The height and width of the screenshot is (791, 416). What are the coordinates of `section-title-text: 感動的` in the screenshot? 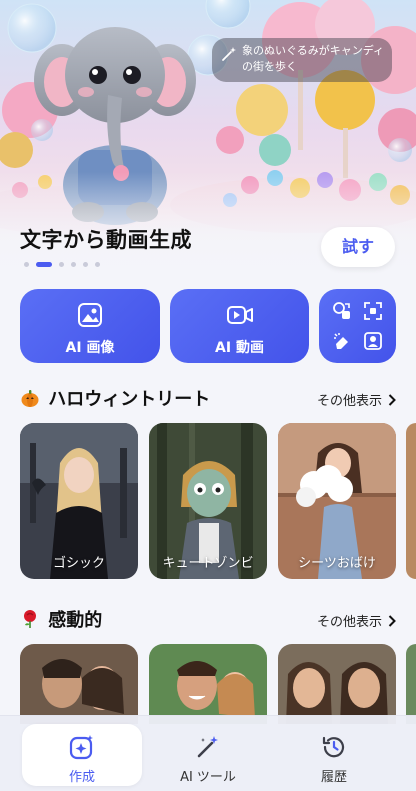 It's located at (75, 620).